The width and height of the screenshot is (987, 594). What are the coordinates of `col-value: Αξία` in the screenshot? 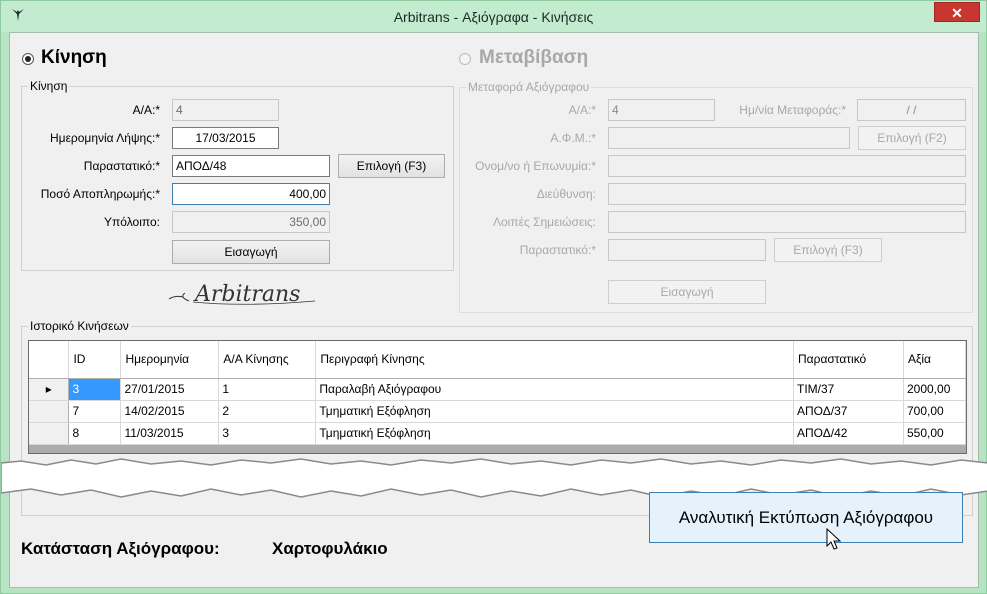 It's located at (934, 360).